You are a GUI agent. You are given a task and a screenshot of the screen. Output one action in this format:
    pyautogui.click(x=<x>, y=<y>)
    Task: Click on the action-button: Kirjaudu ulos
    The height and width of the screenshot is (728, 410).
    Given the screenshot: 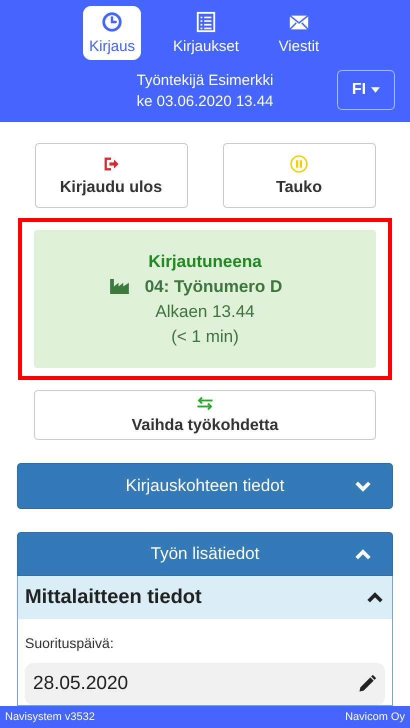 What is the action you would take?
    pyautogui.click(x=111, y=175)
    